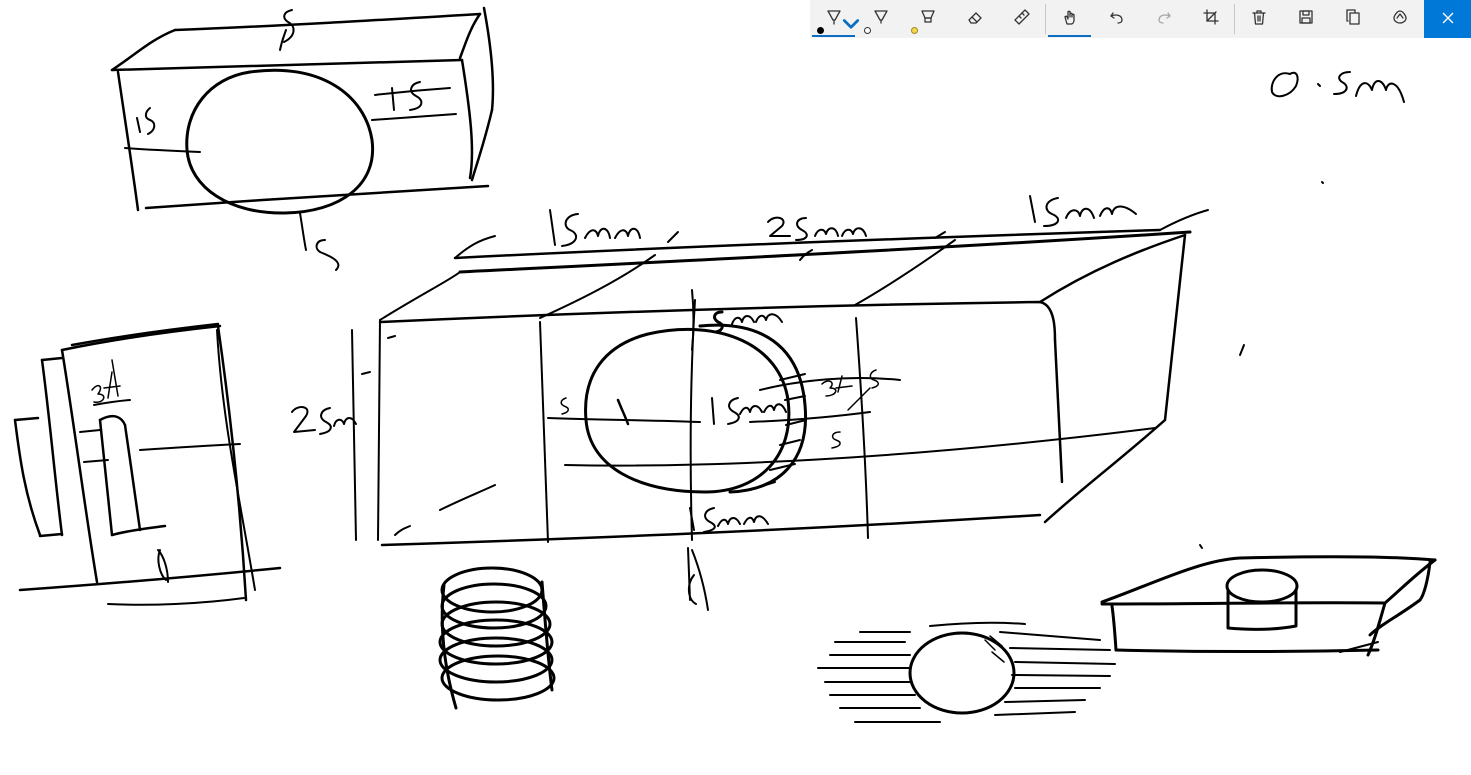 This screenshot has height=775, width=1471. I want to click on touch-writing-icon, so click(1070, 19).